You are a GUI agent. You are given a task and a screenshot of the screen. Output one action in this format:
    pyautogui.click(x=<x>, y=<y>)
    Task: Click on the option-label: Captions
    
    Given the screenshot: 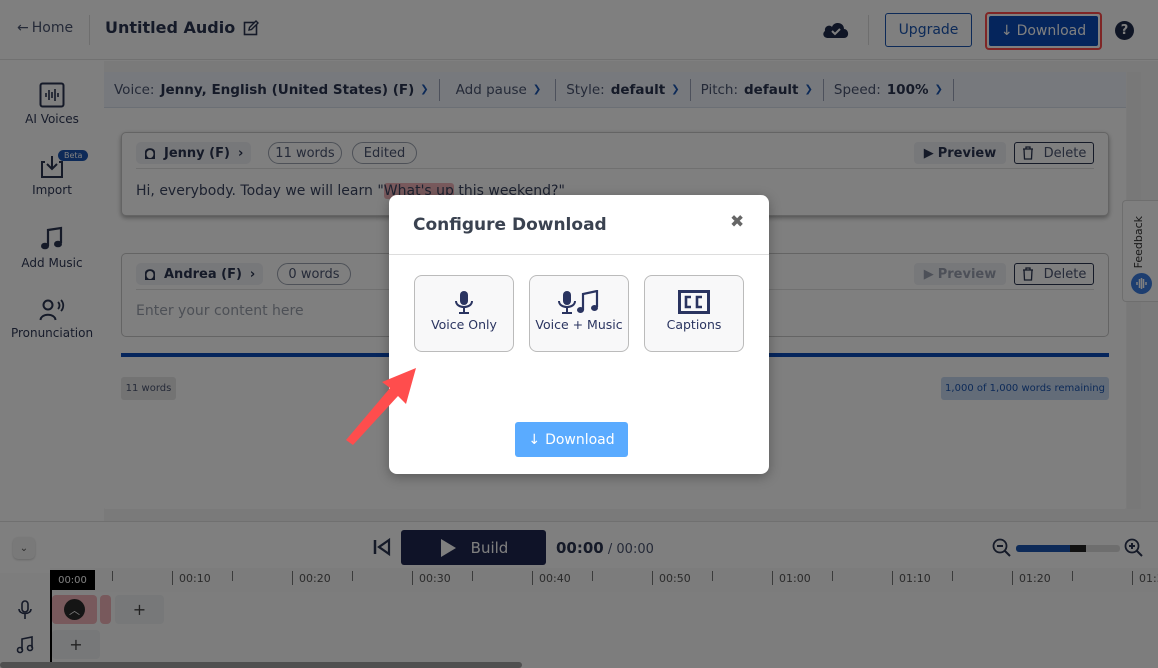 What is the action you would take?
    pyautogui.click(x=694, y=324)
    